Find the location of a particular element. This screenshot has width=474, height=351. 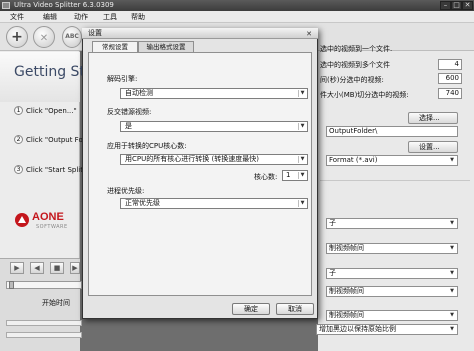

opt-one-file-text: 选中的视频到一个文件. is located at coordinates (356, 49).